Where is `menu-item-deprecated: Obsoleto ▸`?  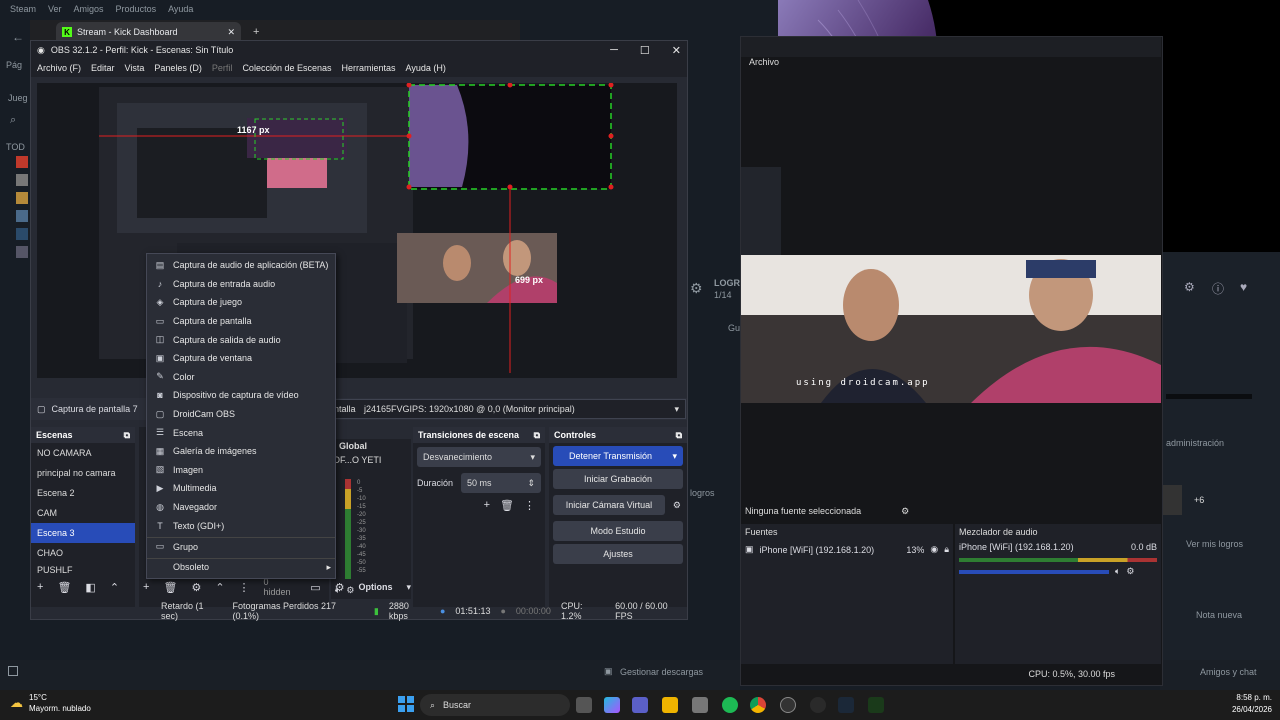
menu-item-deprecated: Obsoleto ▸ is located at coordinates (241, 567).